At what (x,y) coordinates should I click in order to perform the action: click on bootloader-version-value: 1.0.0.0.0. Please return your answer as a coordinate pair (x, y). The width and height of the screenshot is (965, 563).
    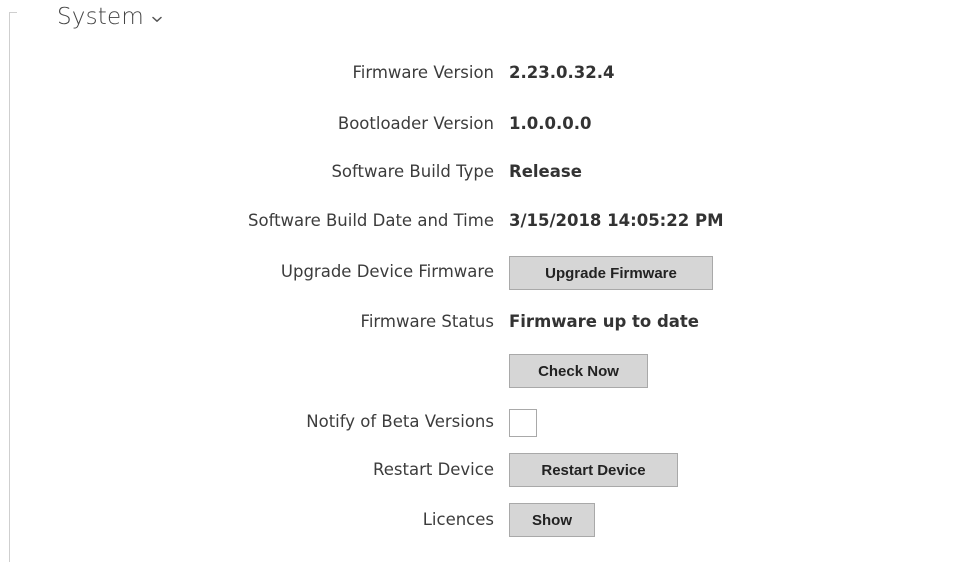
    Looking at the image, I should click on (550, 123).